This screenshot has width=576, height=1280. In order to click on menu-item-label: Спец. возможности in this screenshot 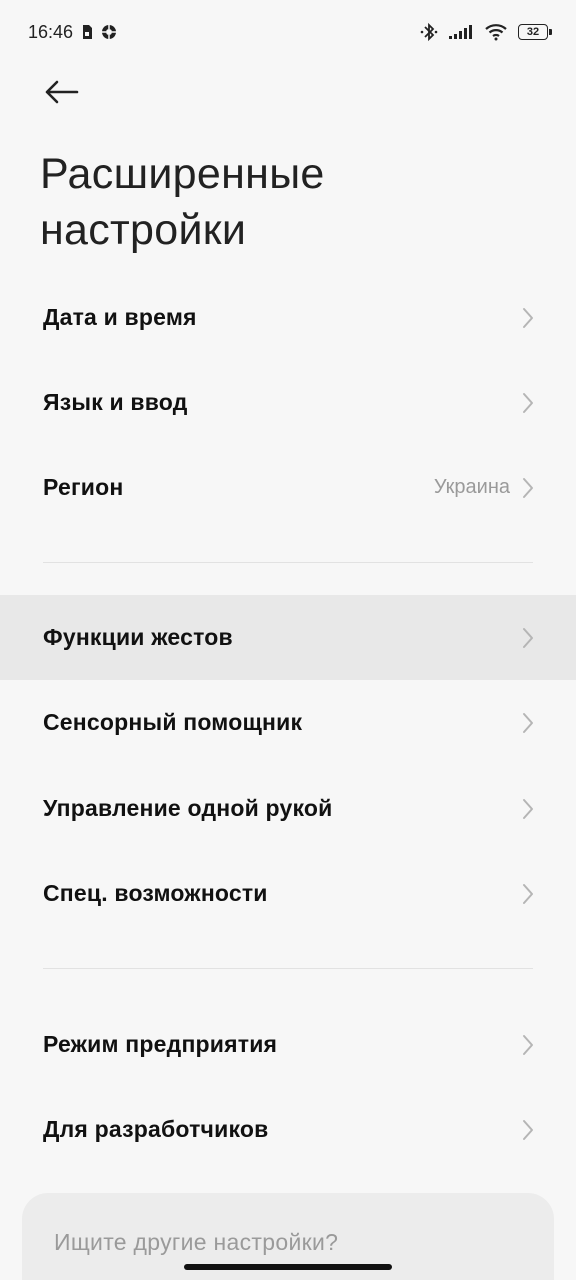, I will do `click(155, 893)`.